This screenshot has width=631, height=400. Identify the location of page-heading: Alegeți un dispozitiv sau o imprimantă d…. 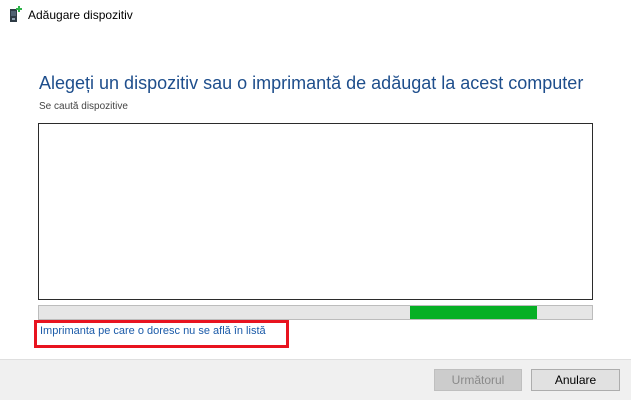
(311, 83).